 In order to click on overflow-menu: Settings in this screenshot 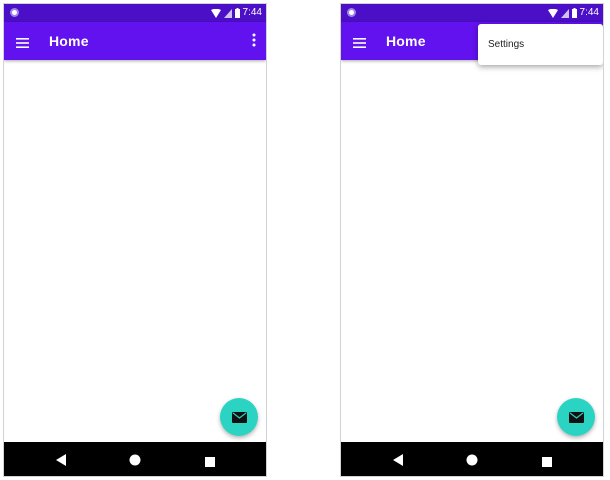, I will do `click(540, 44)`.